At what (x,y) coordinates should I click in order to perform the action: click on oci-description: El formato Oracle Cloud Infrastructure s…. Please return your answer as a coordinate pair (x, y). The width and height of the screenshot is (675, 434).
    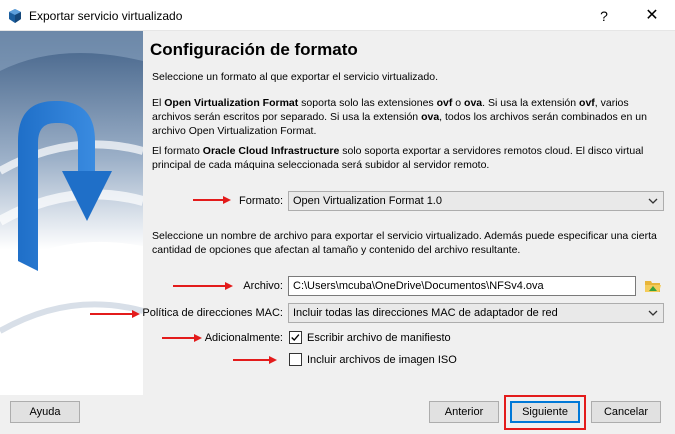
    Looking at the image, I should click on (398, 158).